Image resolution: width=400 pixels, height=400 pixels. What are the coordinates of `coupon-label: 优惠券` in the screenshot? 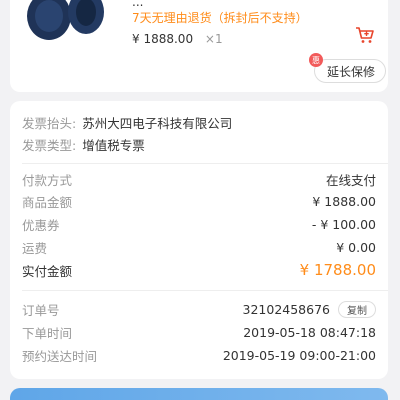 It's located at (41, 225).